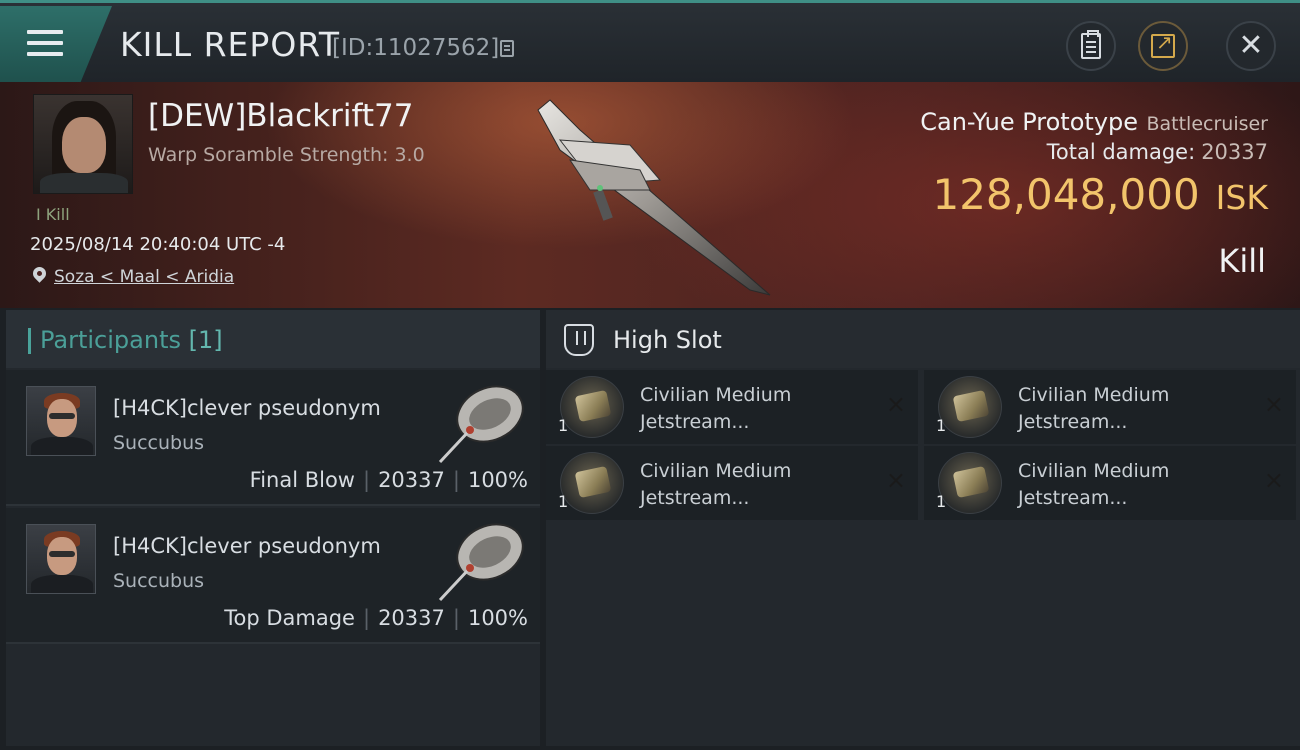 Image resolution: width=1300 pixels, height=750 pixels. I want to click on participants-header: Participants [1], so click(273, 339).